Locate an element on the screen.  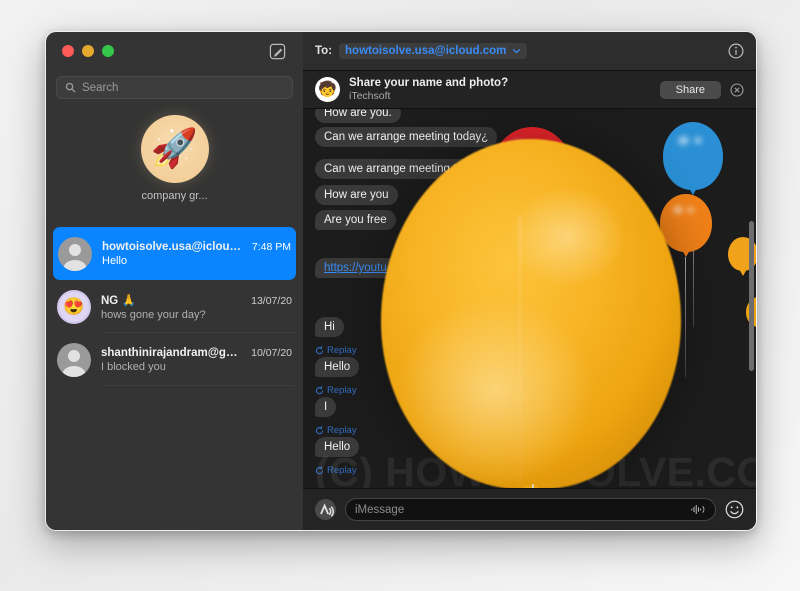
search-box is located at coordinates (174, 87).